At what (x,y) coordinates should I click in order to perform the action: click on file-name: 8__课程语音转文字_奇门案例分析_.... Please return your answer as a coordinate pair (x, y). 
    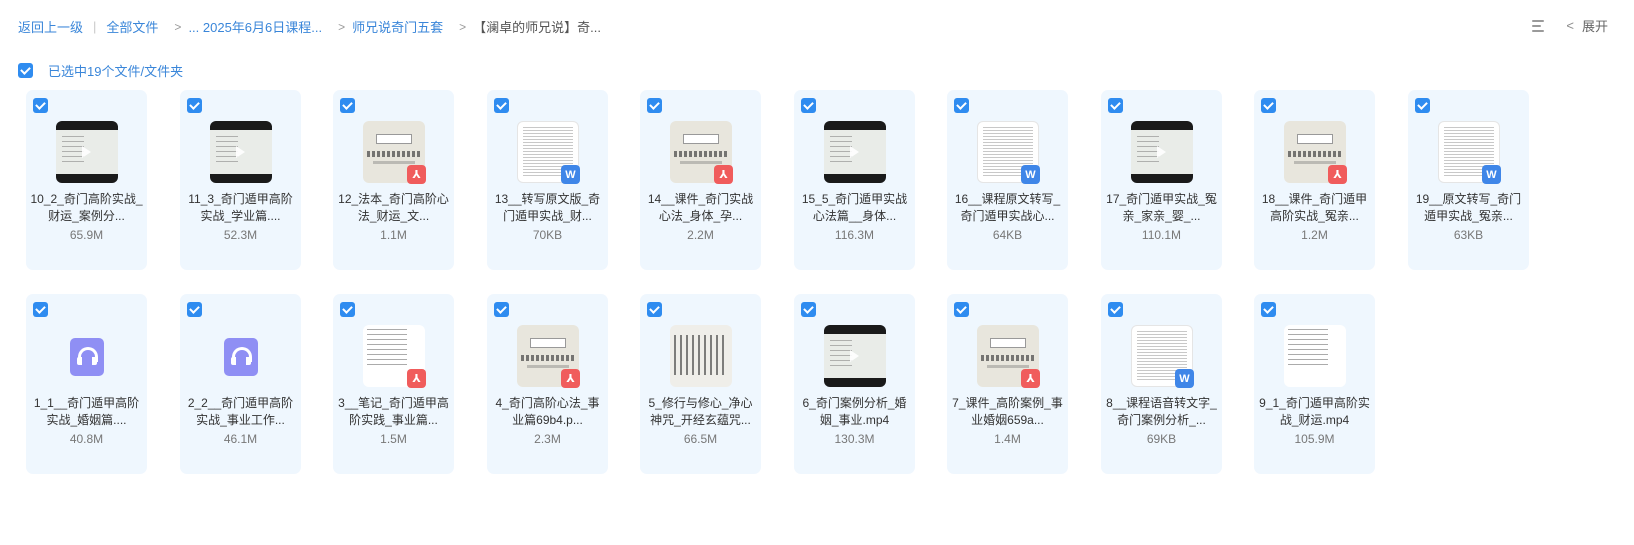
    Looking at the image, I should click on (1161, 412).